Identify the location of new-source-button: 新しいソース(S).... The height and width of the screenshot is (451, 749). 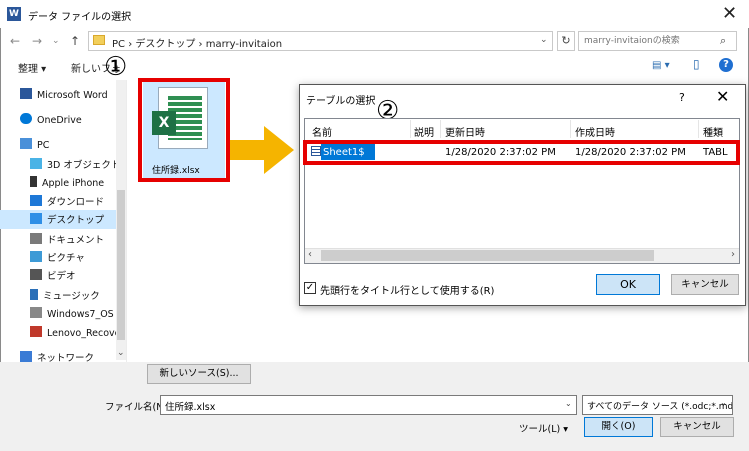
(199, 374).